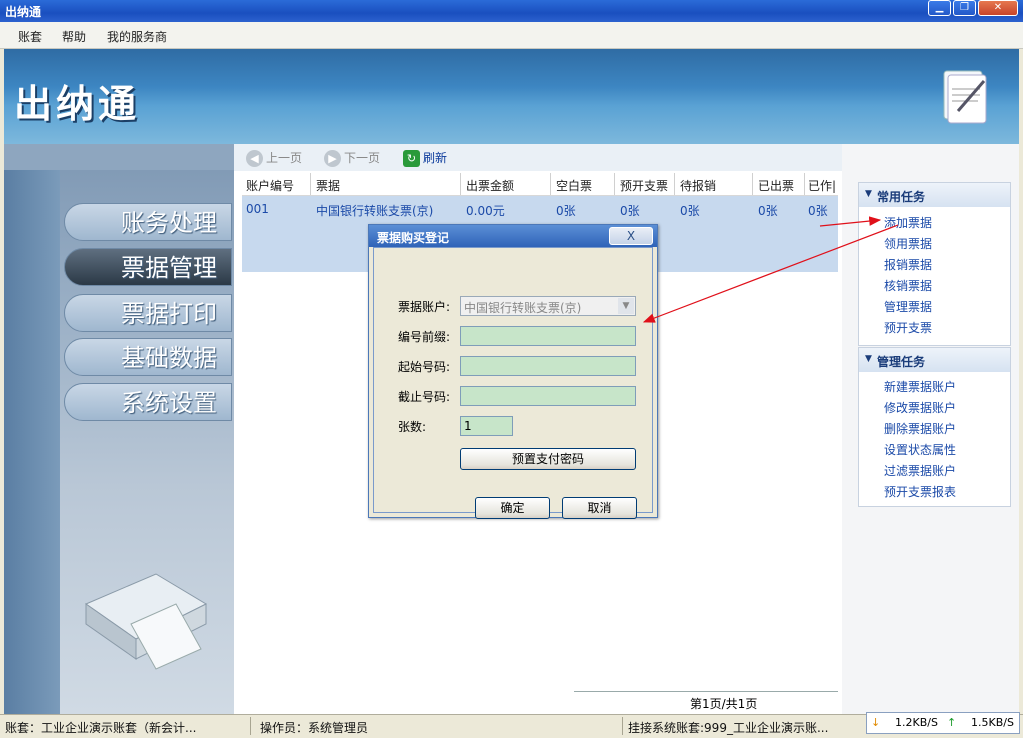 The width and height of the screenshot is (1023, 738). I want to click on column-header: 账户编号, so click(270, 185).